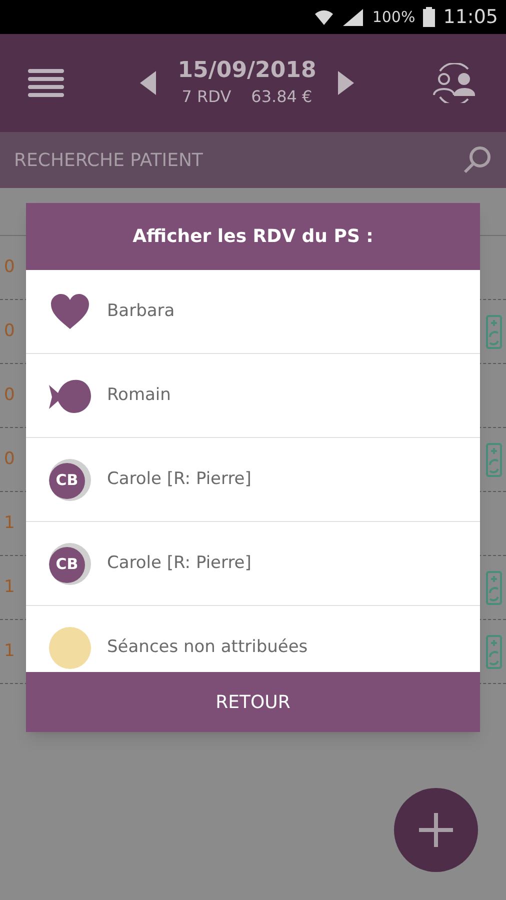 This screenshot has width=506, height=900. What do you see at coordinates (247, 71) in the screenshot?
I see `date-label: 15/09/2018` at bounding box center [247, 71].